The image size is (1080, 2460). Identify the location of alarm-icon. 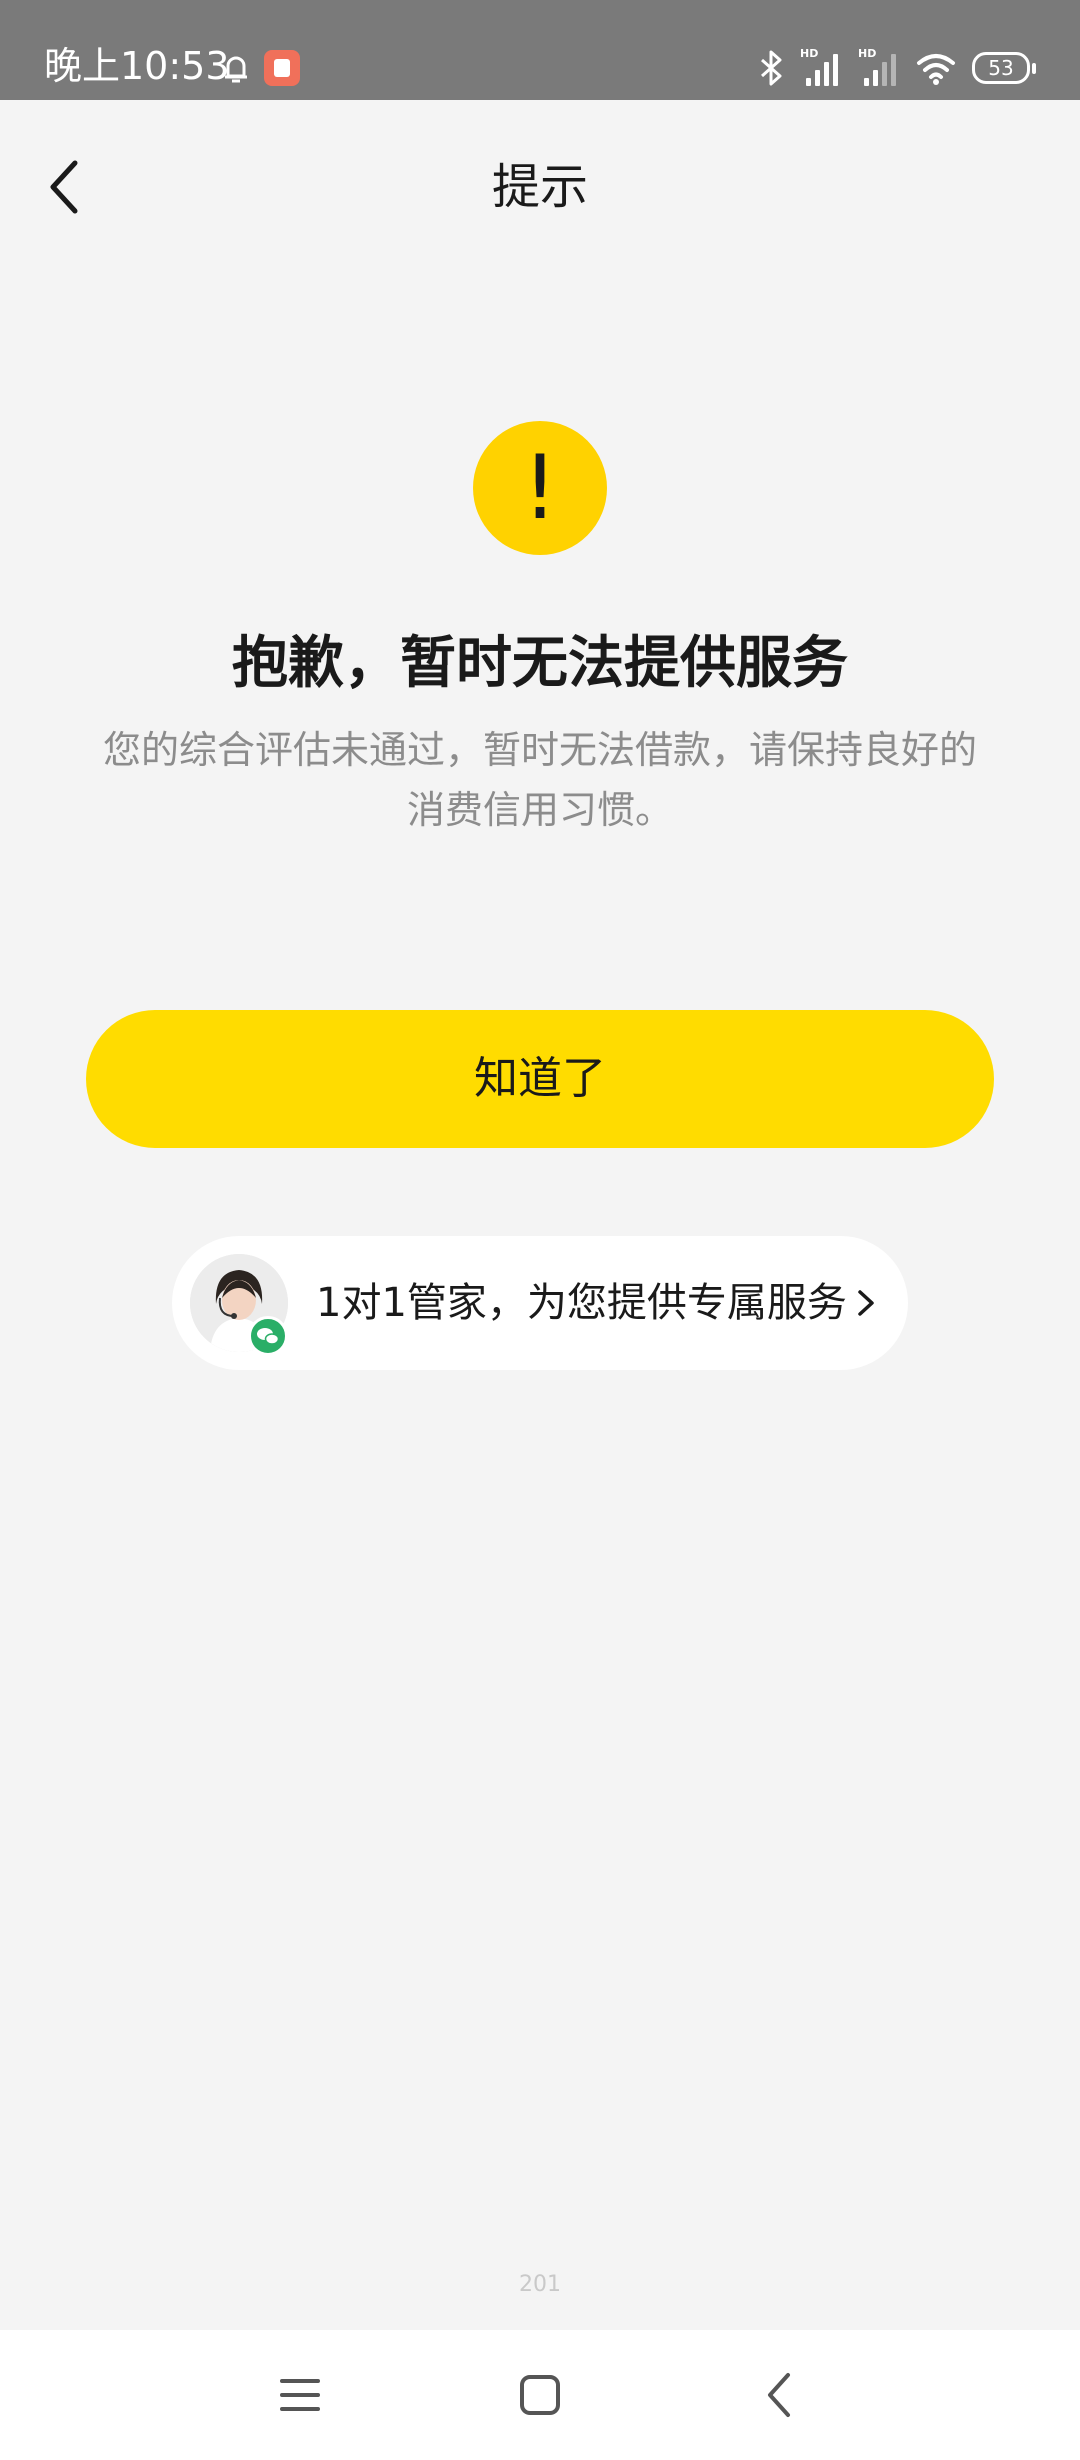
(236, 69).